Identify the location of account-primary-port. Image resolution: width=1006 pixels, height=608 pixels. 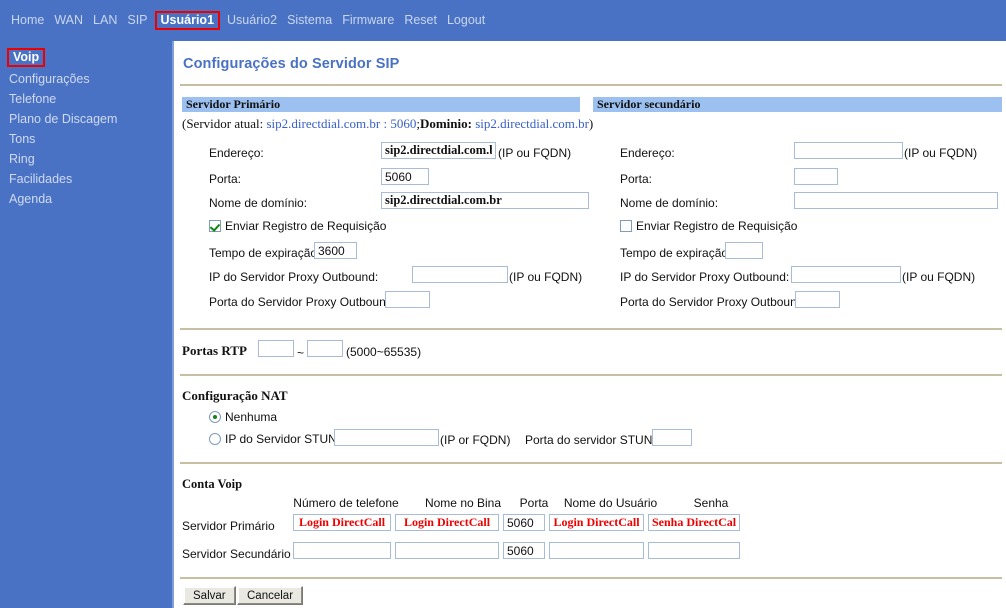
(524, 522).